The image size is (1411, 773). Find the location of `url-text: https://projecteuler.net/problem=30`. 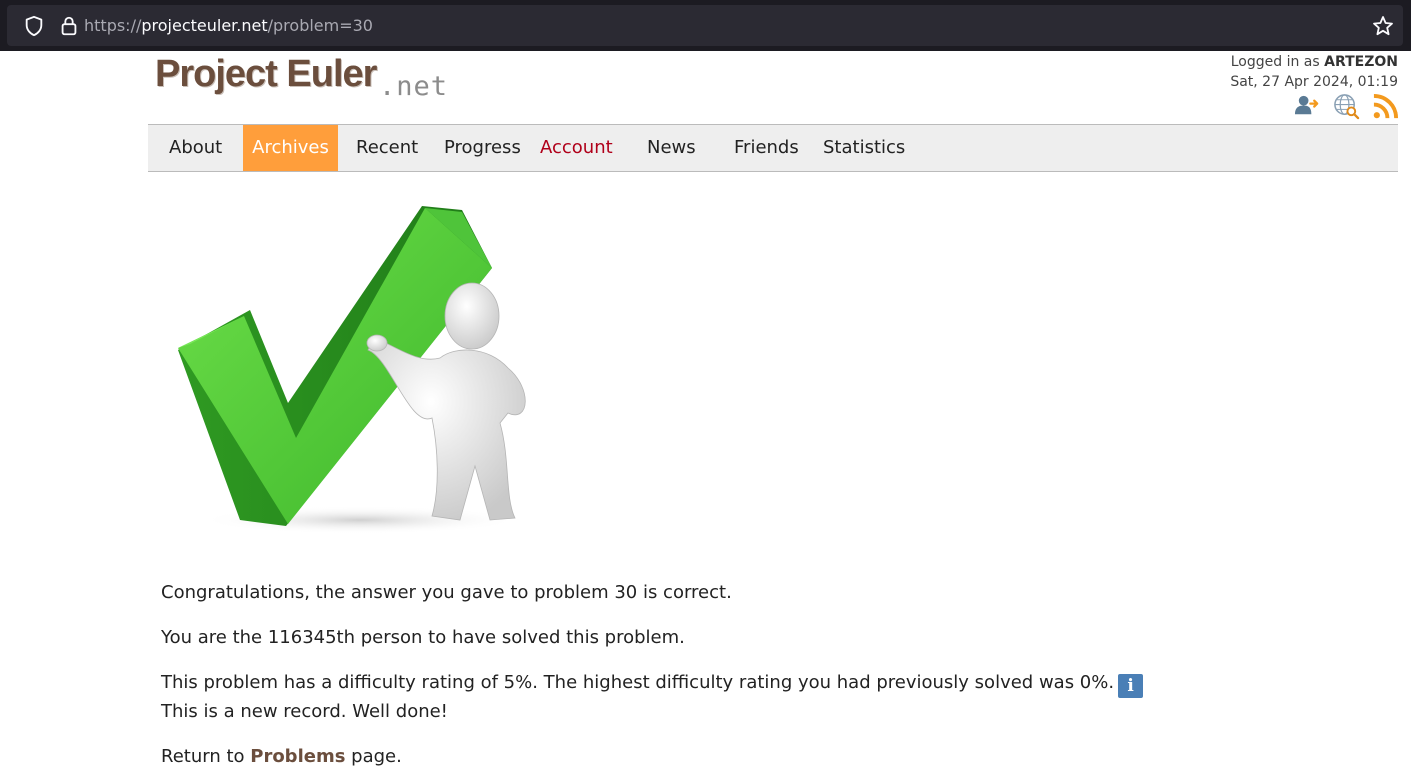

url-text: https://projecteuler.net/problem=30 is located at coordinates (228, 26).